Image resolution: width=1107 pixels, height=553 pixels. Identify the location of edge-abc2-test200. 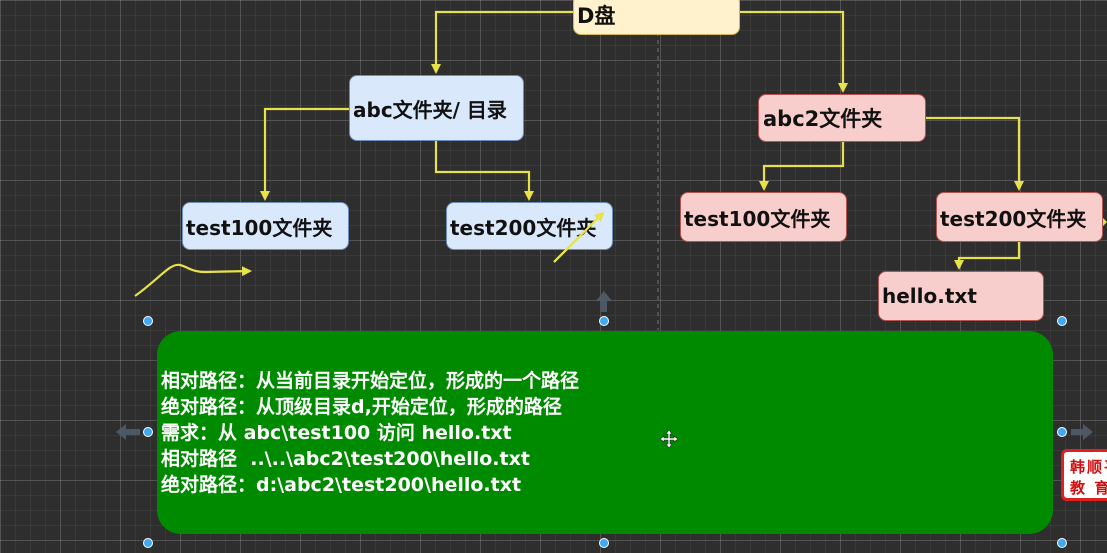
(975, 153).